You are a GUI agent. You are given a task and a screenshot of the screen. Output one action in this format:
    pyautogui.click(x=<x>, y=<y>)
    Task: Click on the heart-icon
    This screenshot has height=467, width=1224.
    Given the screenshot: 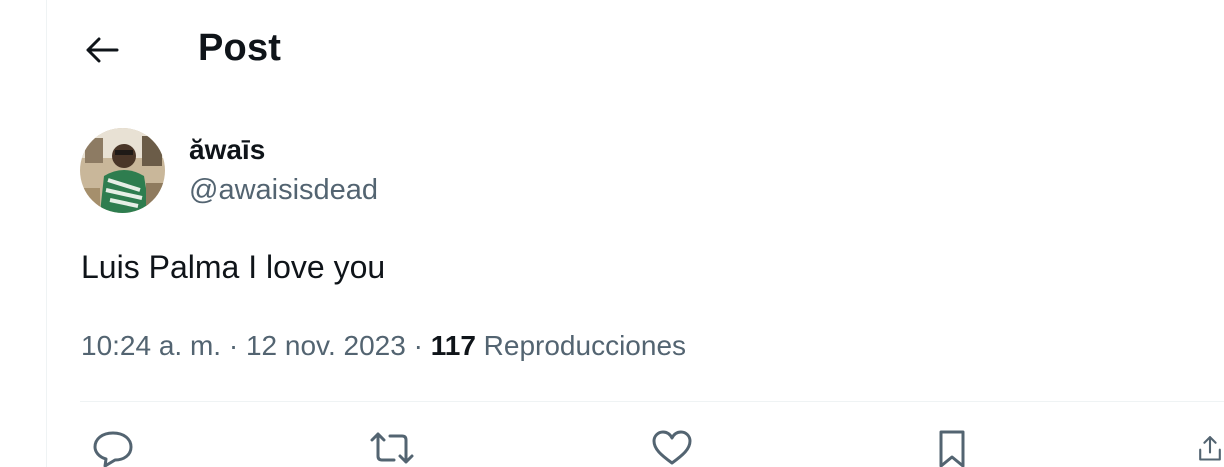 What is the action you would take?
    pyautogui.click(x=672, y=447)
    